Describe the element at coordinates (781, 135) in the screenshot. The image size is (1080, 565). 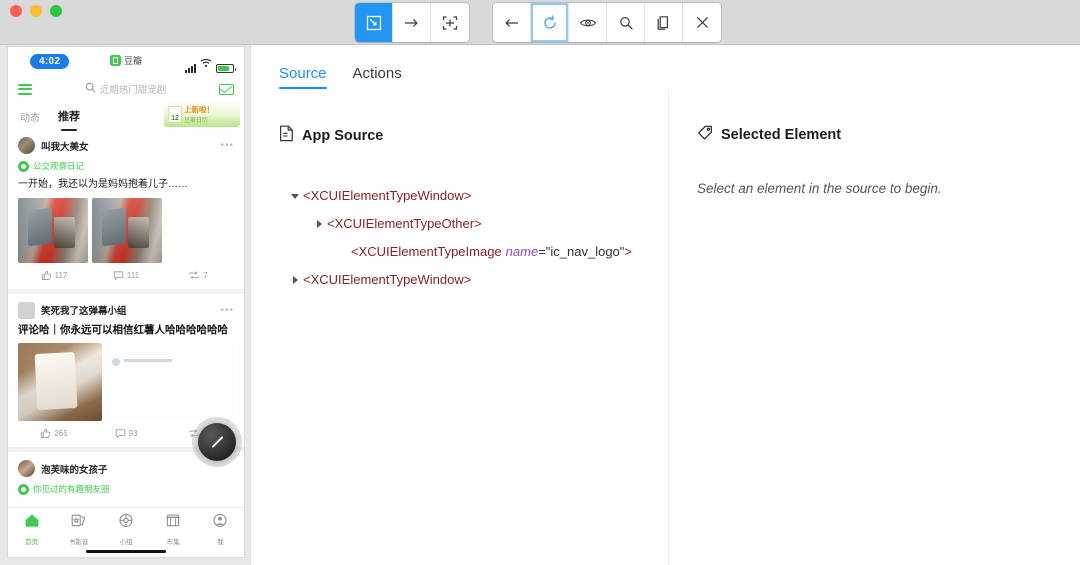
I see `selected-element-title: Selected Element` at that location.